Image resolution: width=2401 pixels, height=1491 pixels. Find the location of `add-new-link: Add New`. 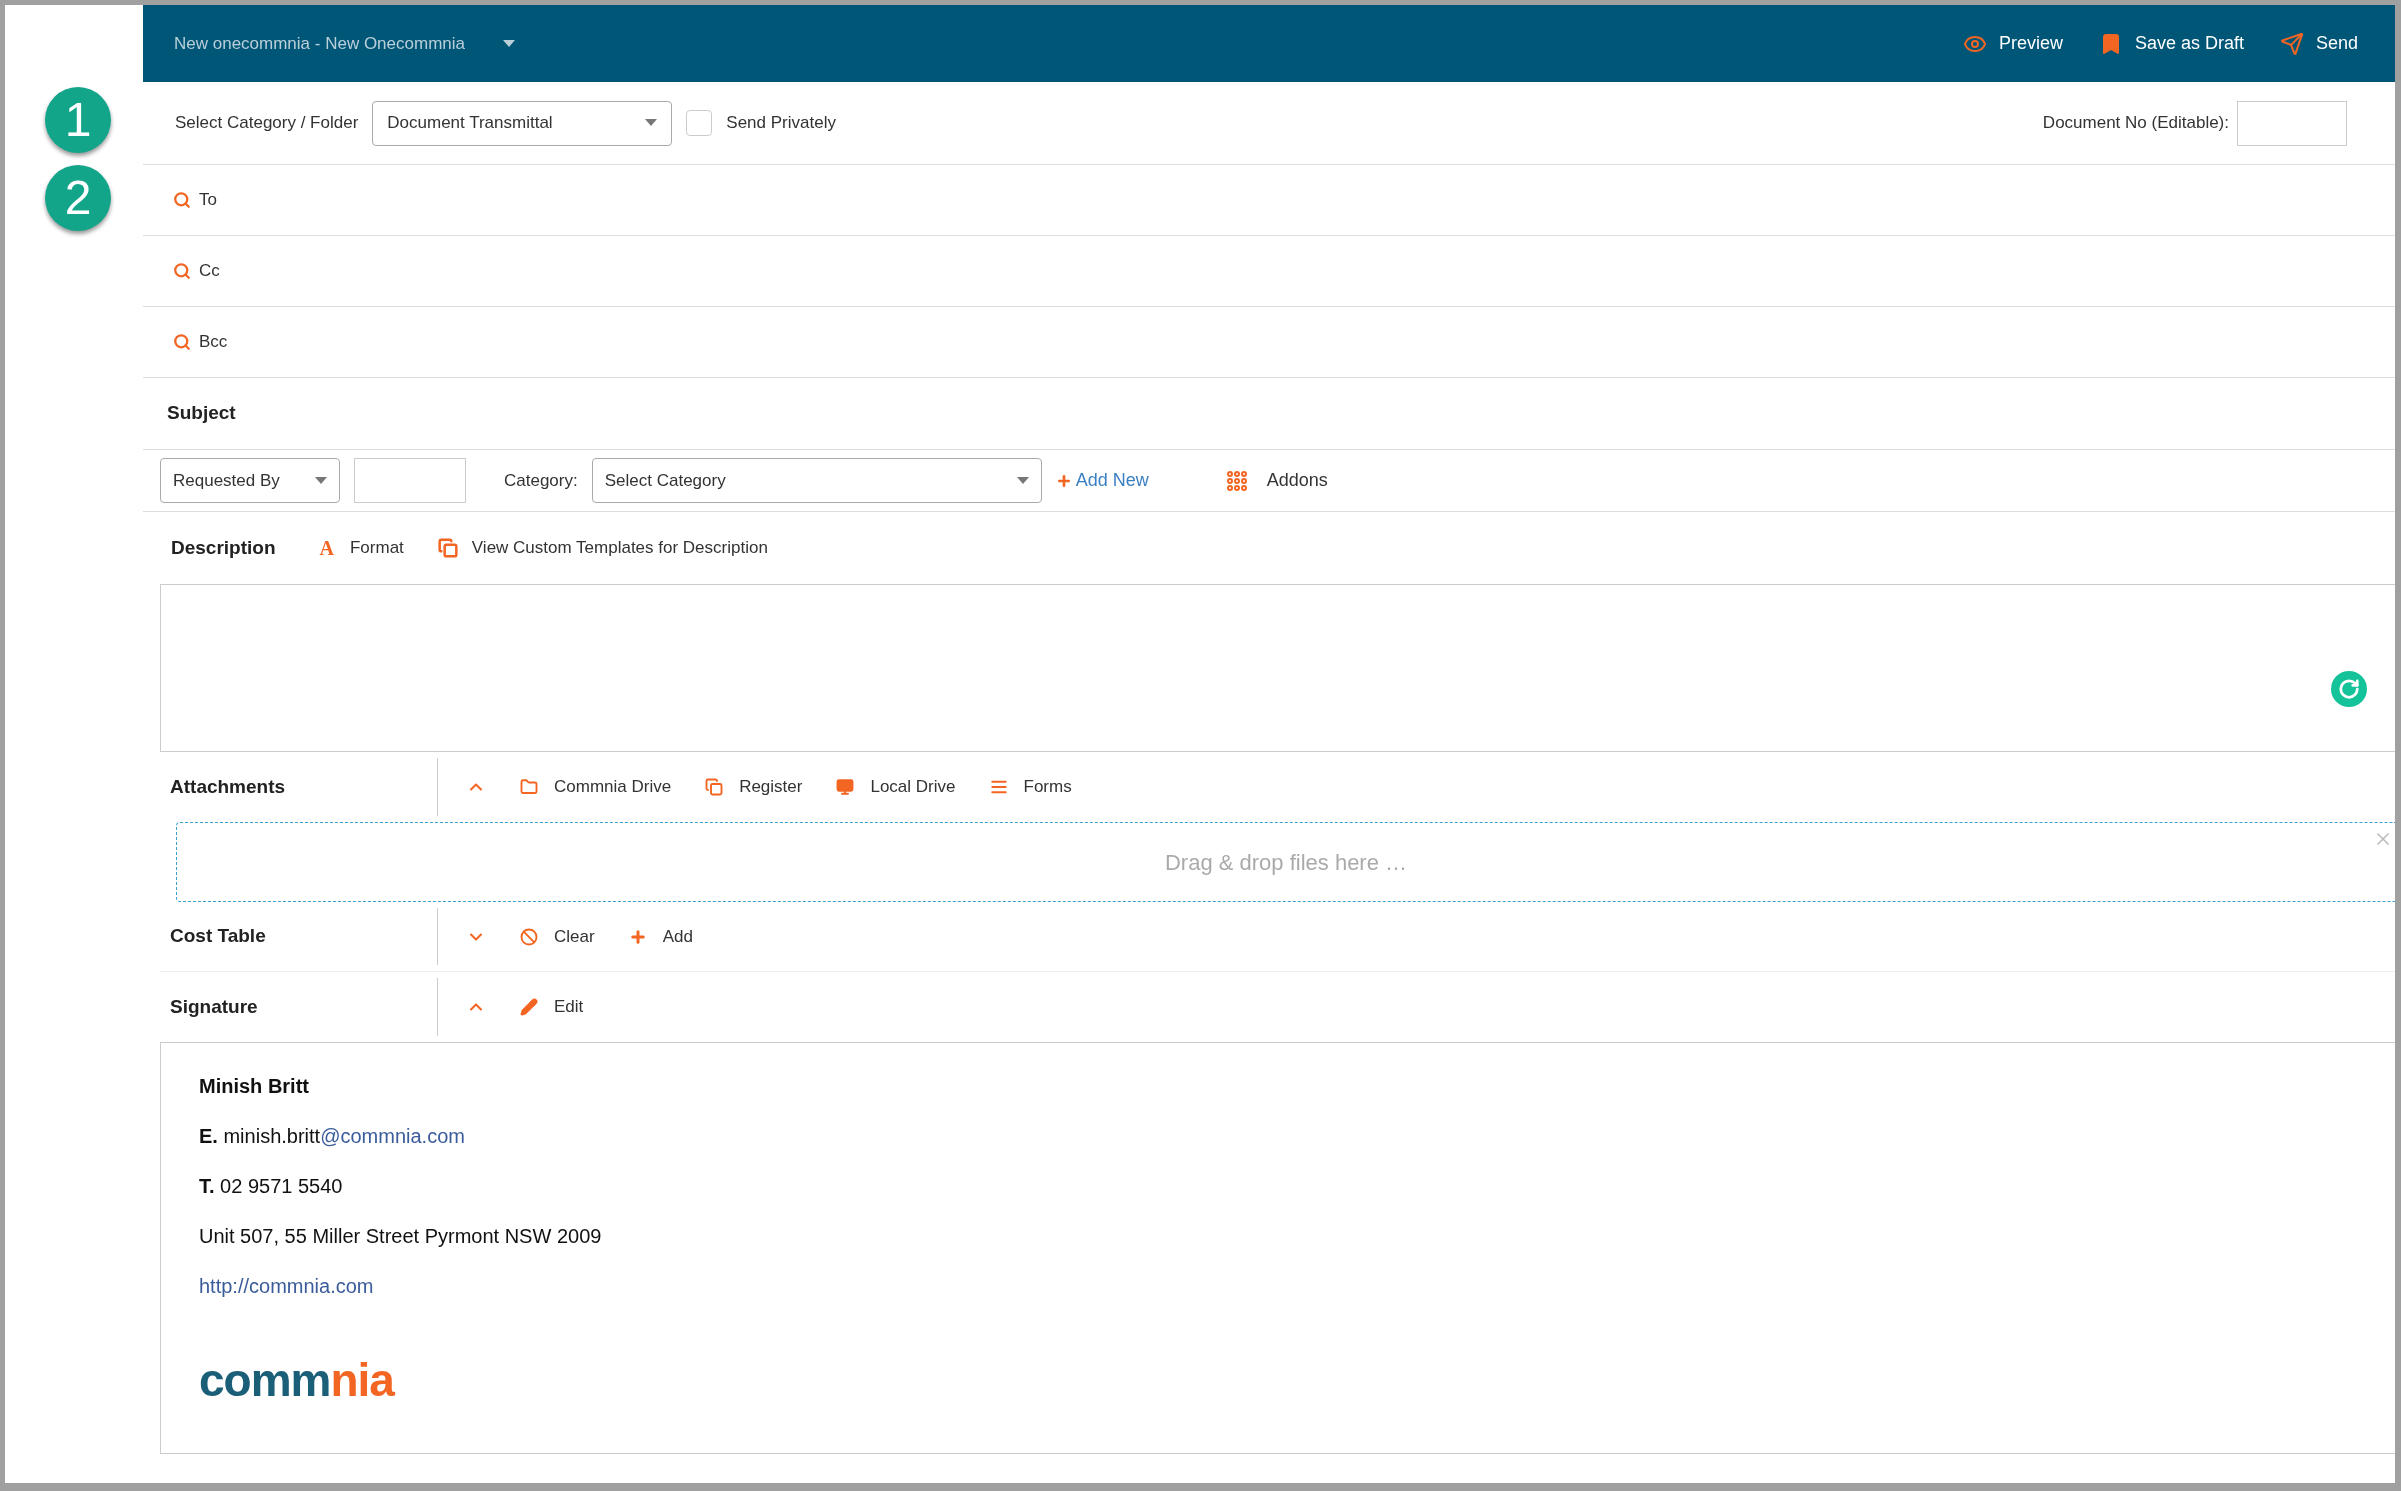

add-new-link: Add New is located at coordinates (1102, 480).